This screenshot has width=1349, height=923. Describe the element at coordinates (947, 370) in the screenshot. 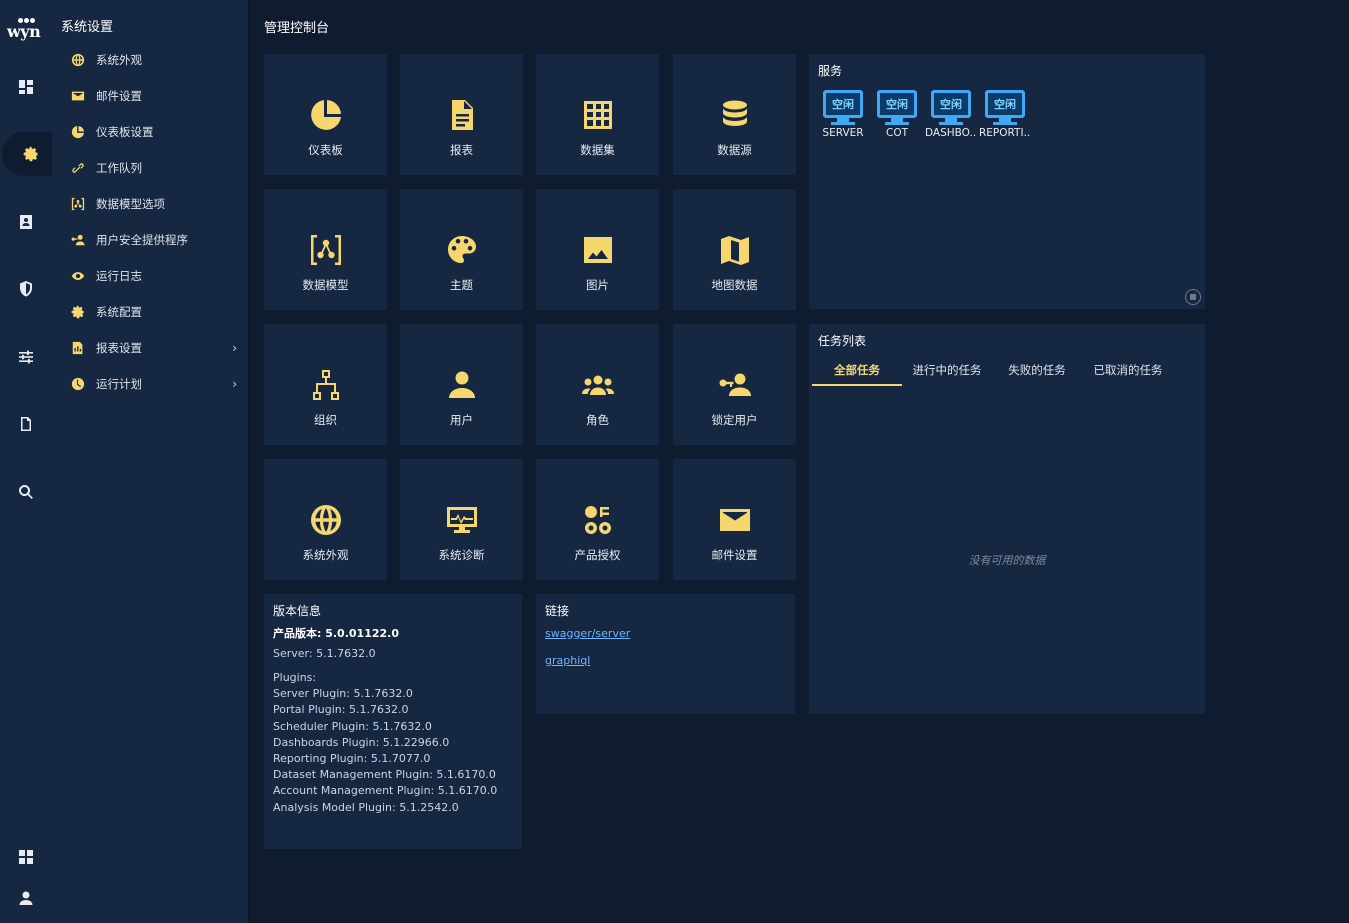

I see `tab-running-tasks: 进行中的任务` at that location.